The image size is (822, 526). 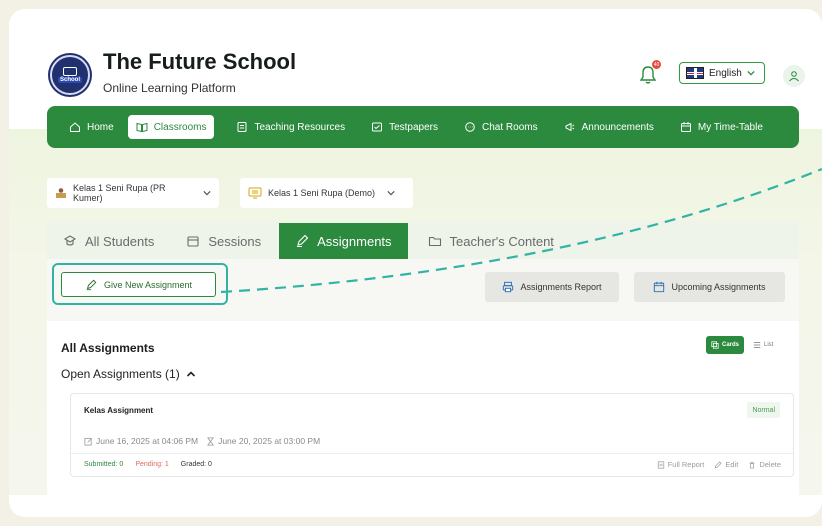 I want to click on user-avatar, so click(x=794, y=76).